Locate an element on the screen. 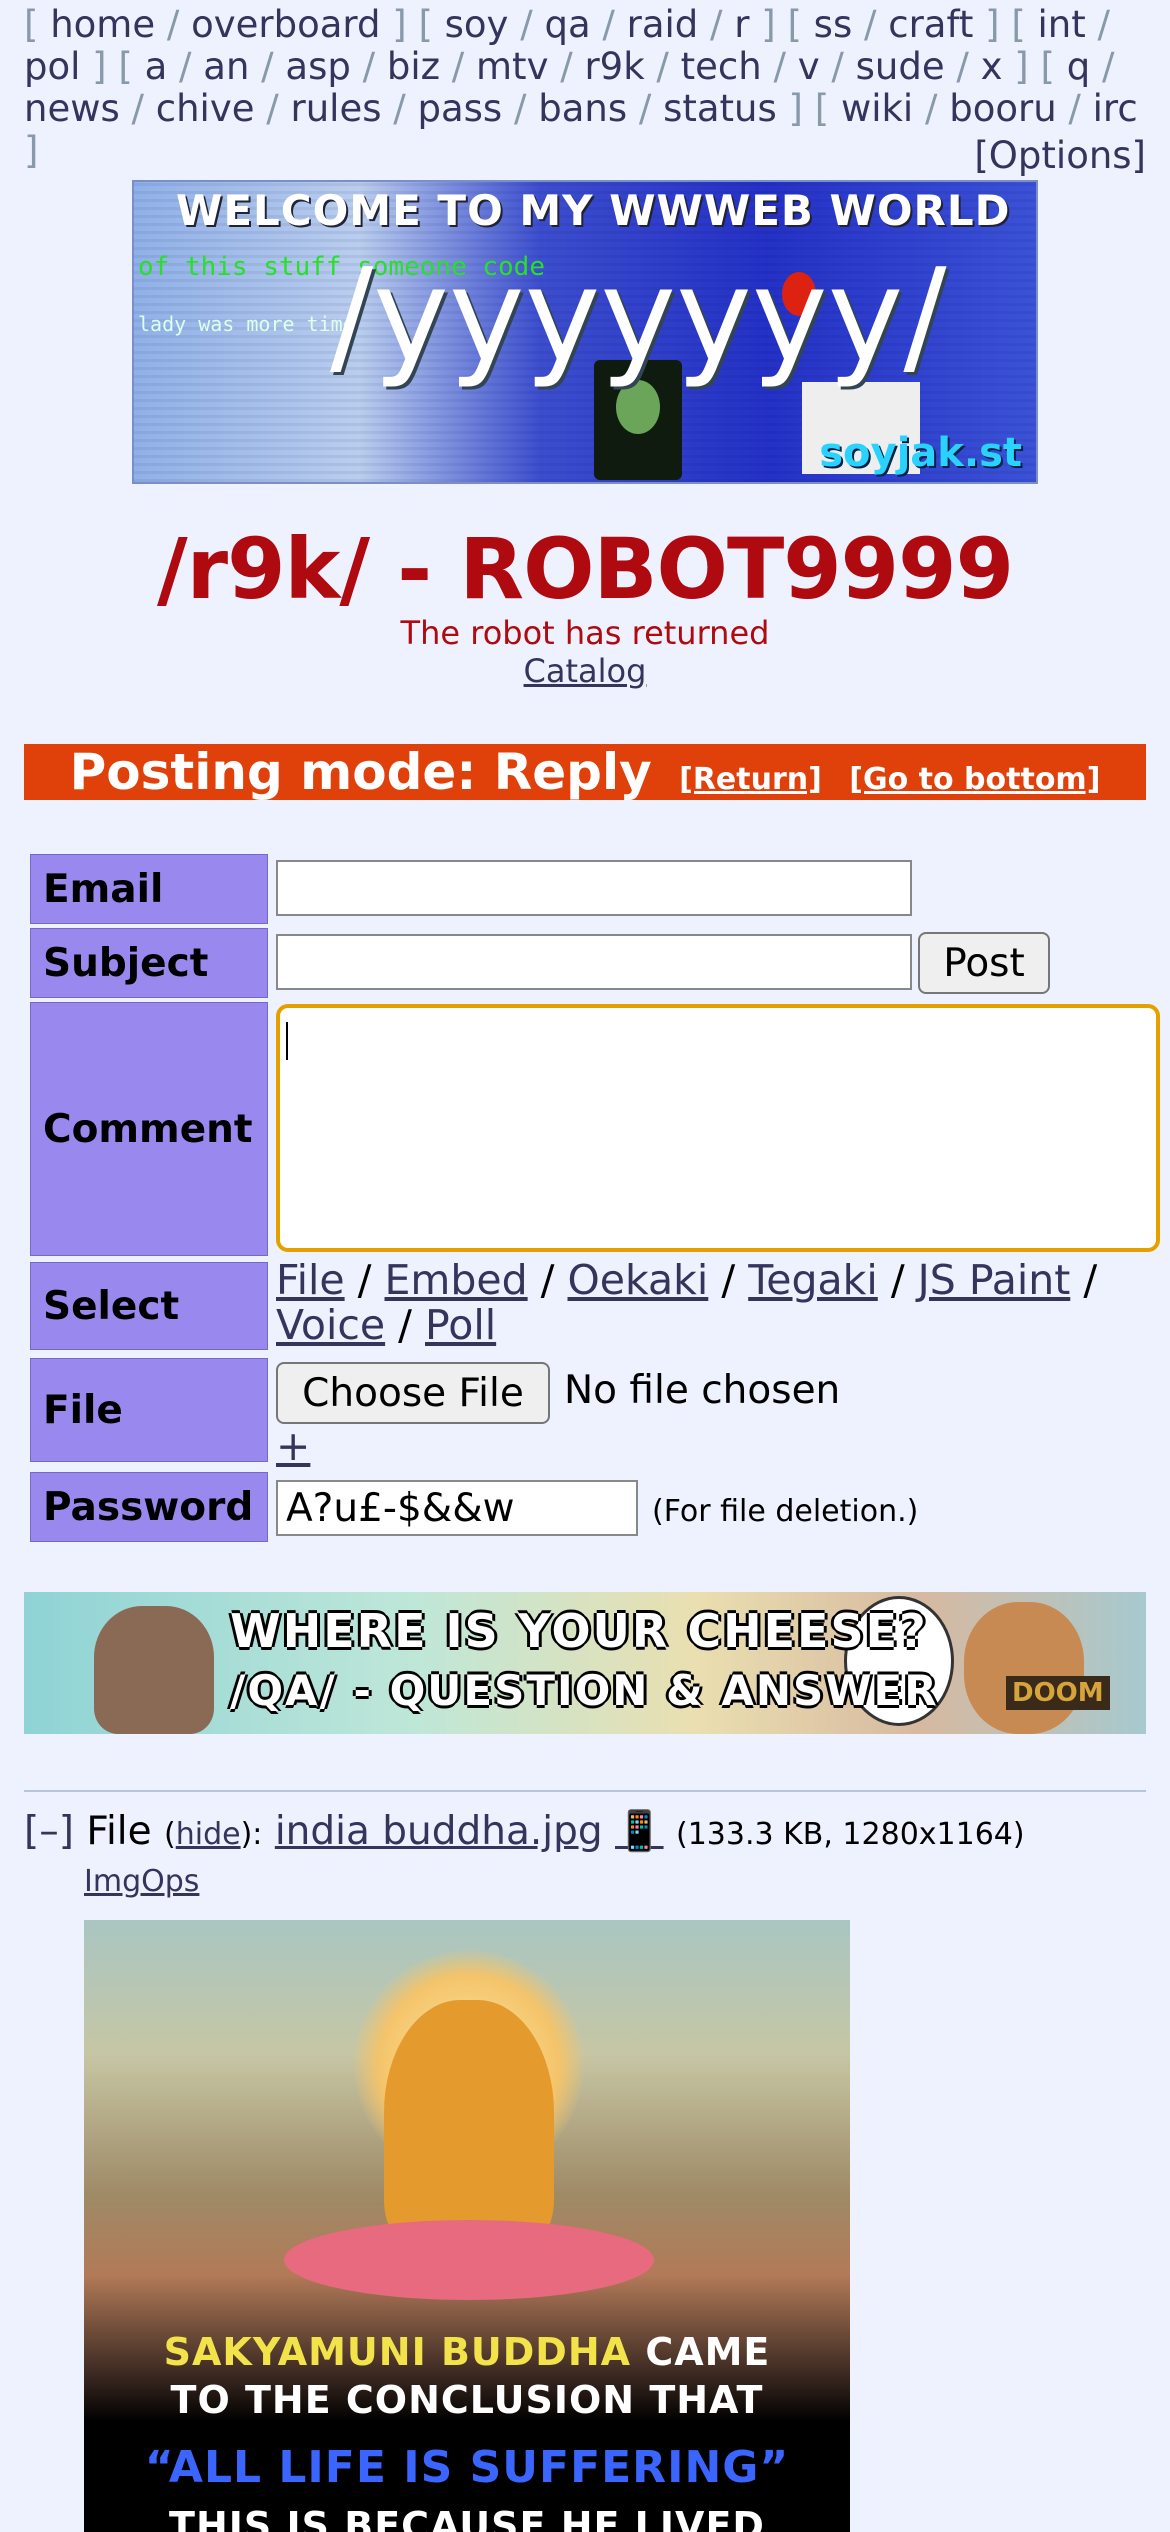 This screenshot has width=1170, height=2532. board-link: r9k is located at coordinates (614, 66).